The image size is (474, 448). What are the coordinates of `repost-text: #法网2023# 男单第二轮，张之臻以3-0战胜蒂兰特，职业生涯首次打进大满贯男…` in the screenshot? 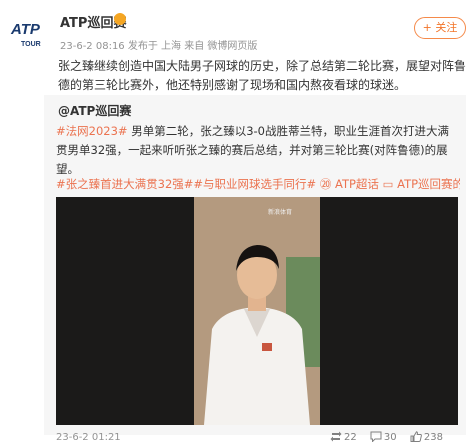 It's located at (255, 150).